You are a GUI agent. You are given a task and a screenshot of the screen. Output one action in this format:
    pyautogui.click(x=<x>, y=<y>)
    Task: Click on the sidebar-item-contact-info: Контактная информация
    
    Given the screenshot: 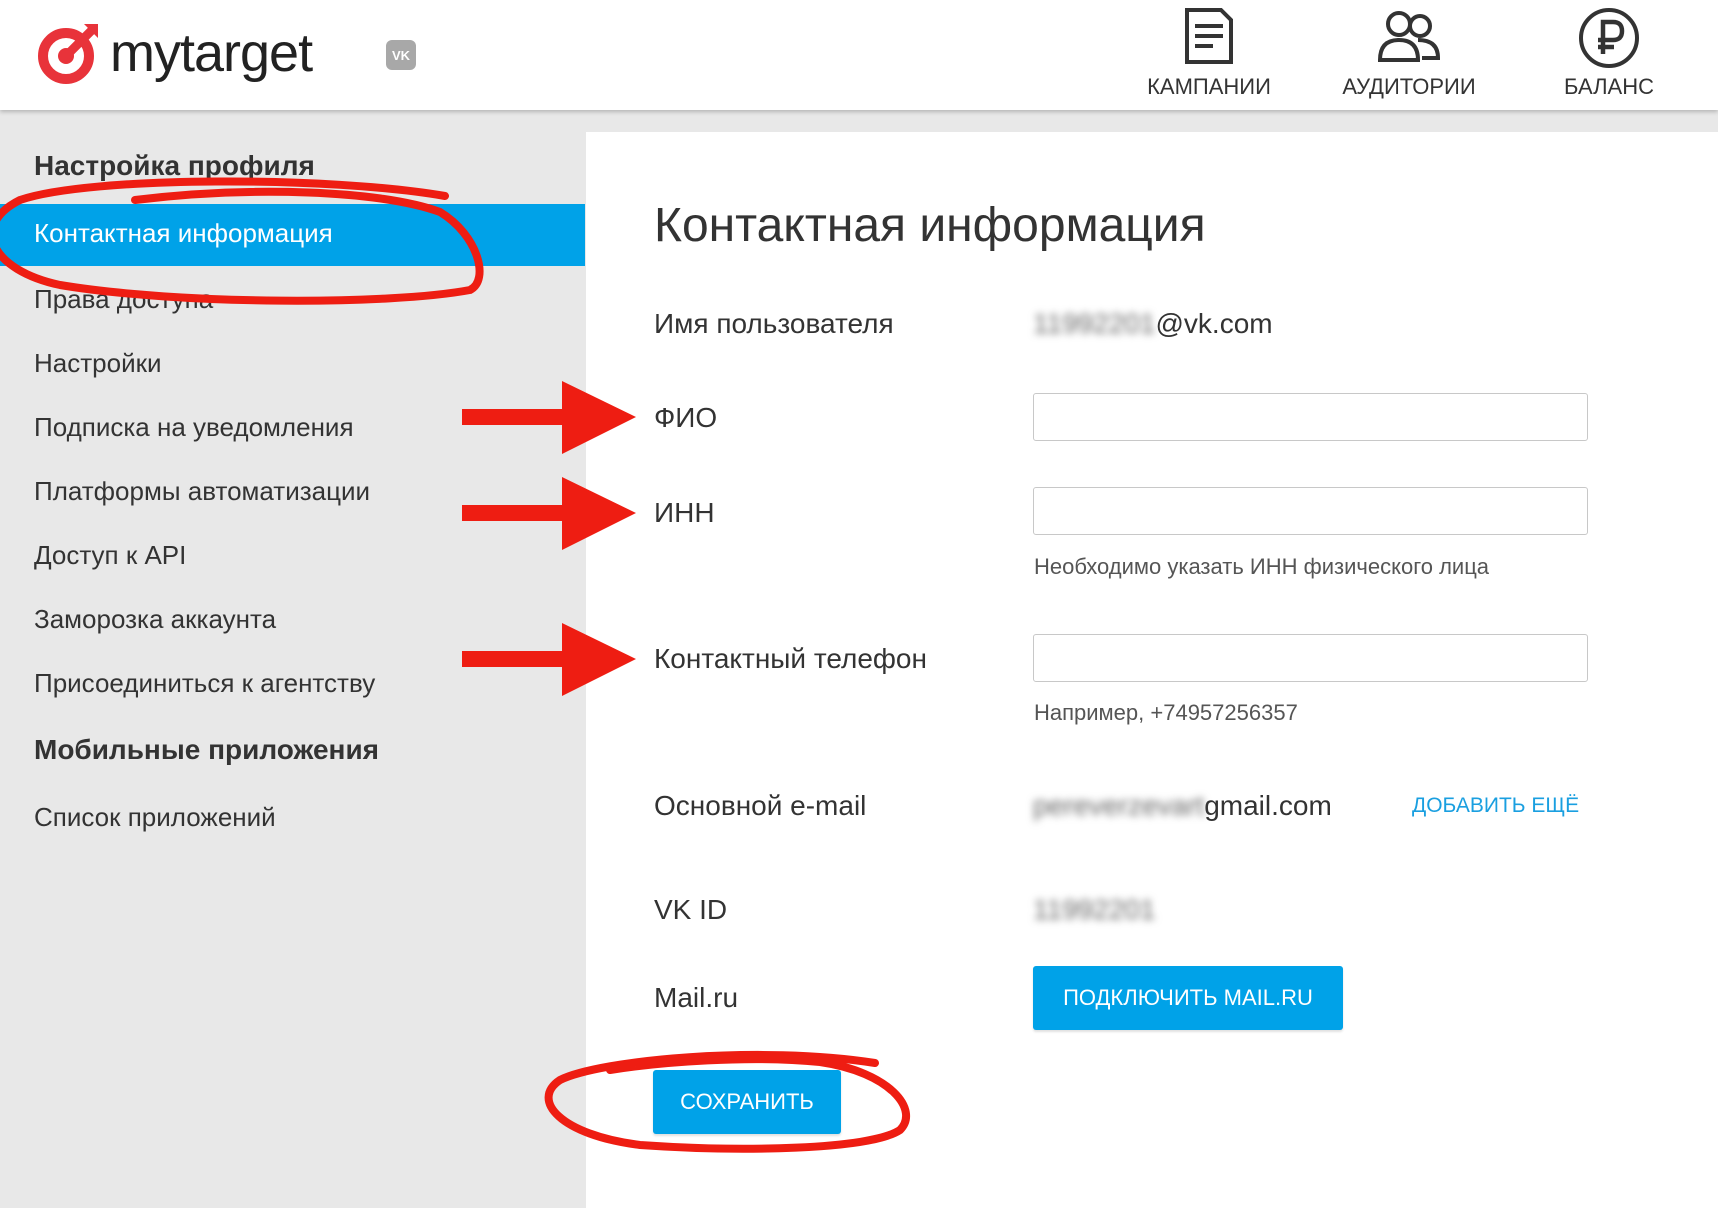 What is the action you would take?
    pyautogui.click(x=292, y=235)
    